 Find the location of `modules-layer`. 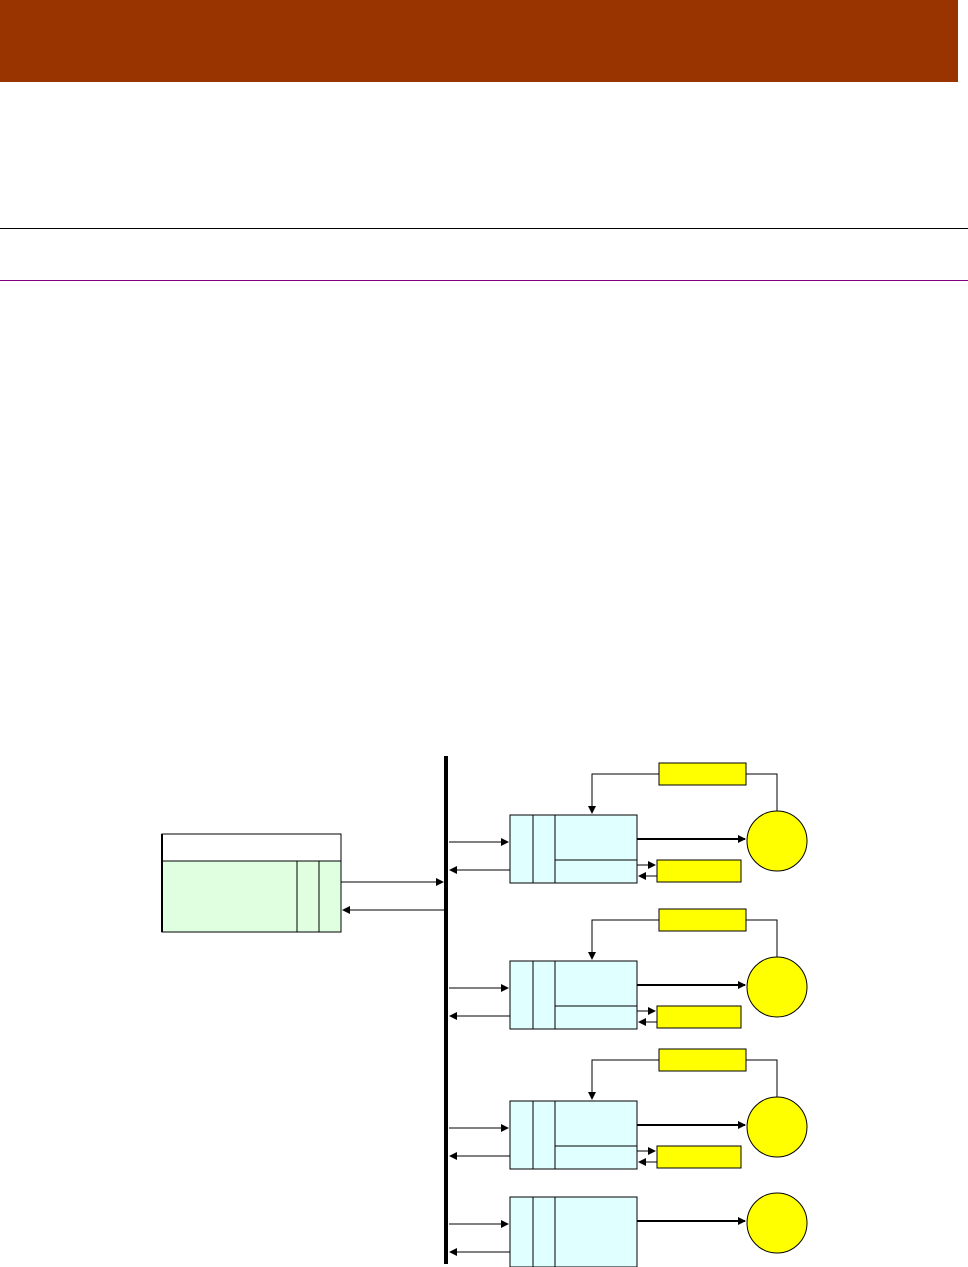

modules-layer is located at coordinates (628, 1014).